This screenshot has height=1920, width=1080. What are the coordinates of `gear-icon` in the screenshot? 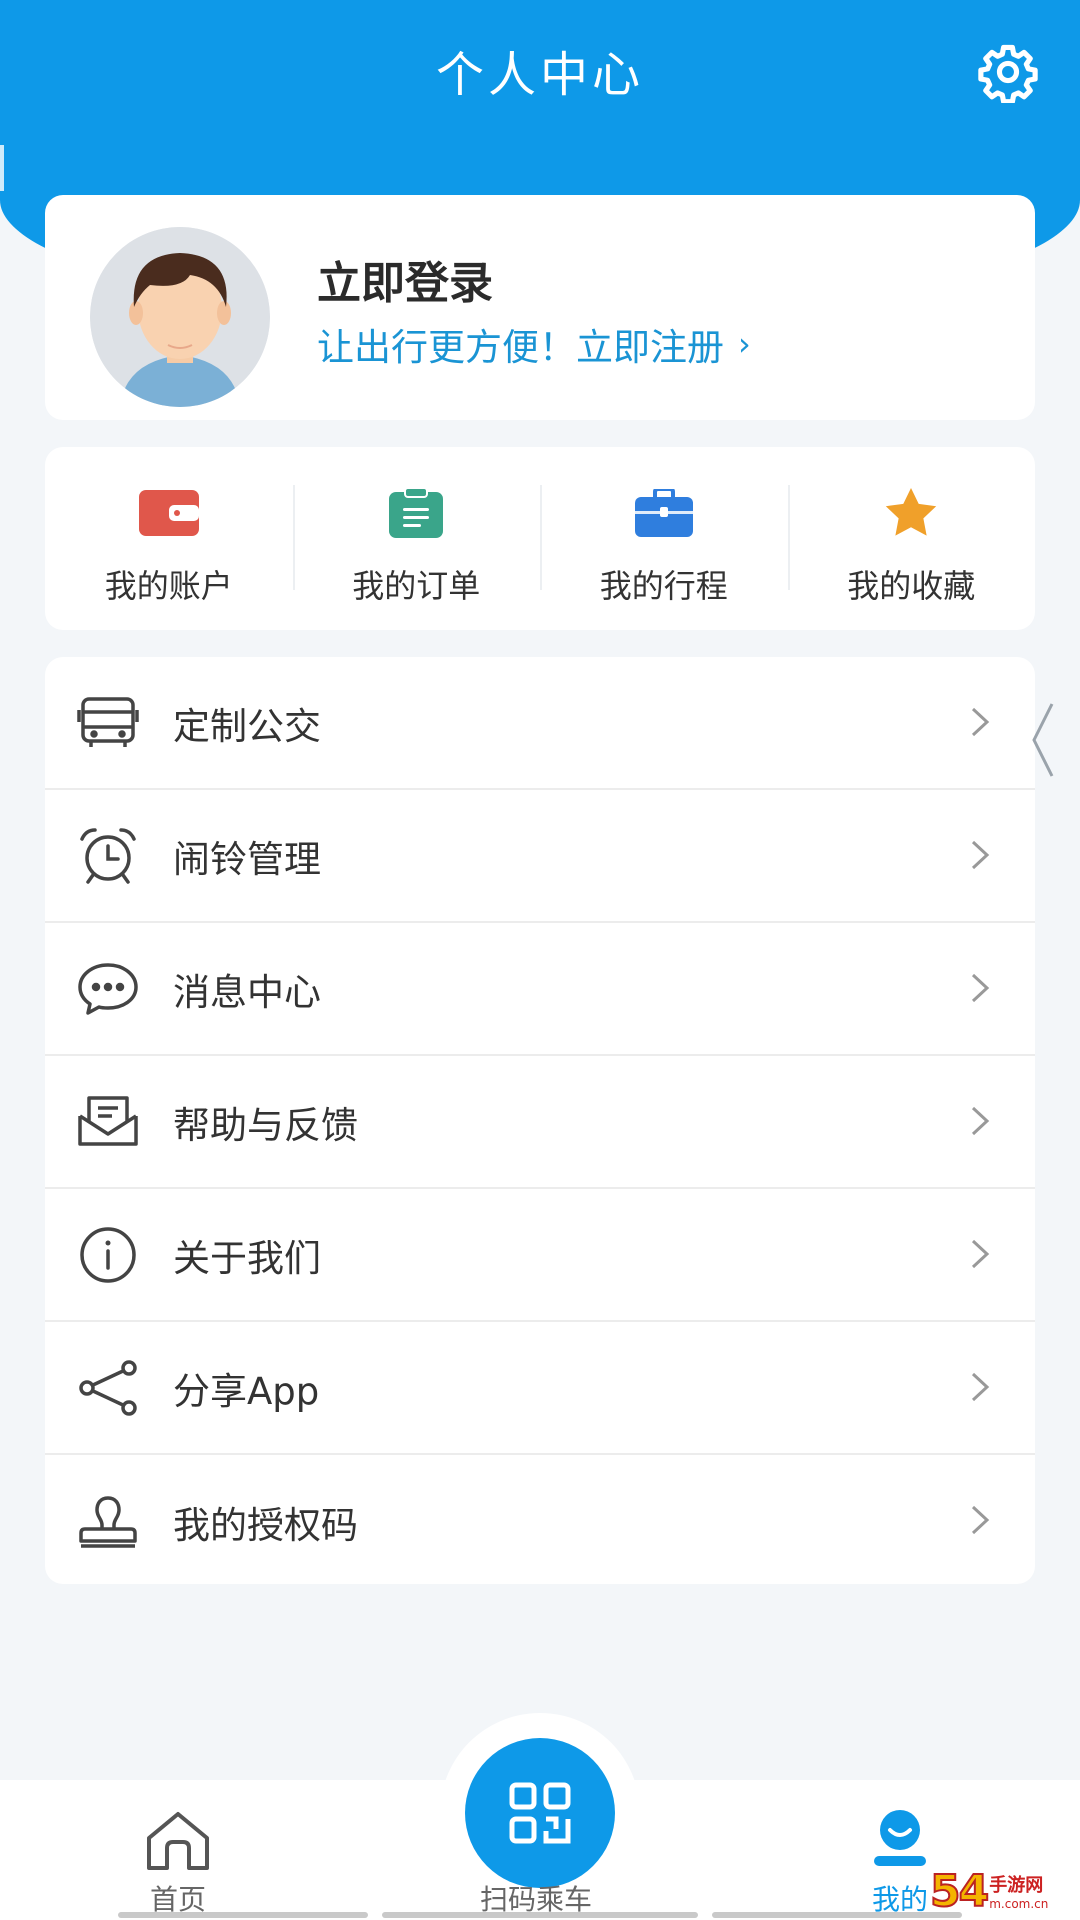 It's located at (1008, 73).